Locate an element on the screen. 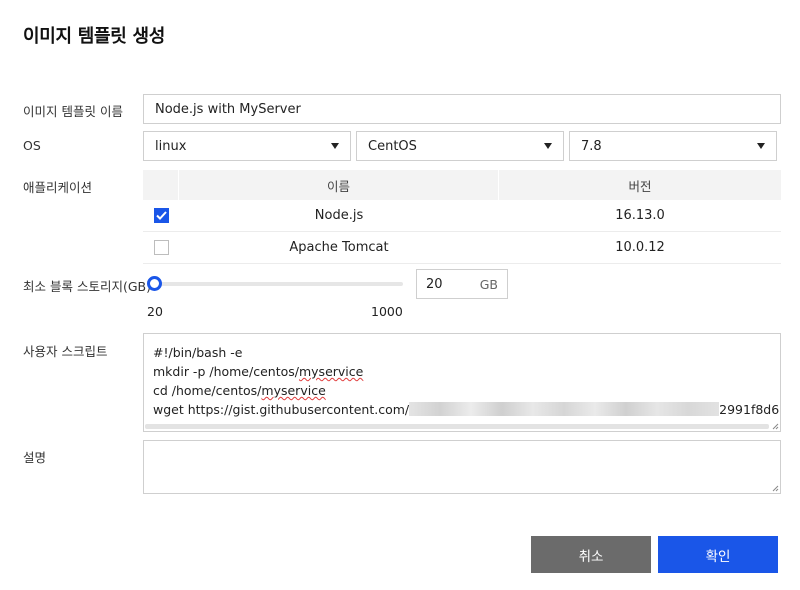 Image resolution: width=800 pixels, height=590 pixels. check-icon is located at coordinates (161, 215).